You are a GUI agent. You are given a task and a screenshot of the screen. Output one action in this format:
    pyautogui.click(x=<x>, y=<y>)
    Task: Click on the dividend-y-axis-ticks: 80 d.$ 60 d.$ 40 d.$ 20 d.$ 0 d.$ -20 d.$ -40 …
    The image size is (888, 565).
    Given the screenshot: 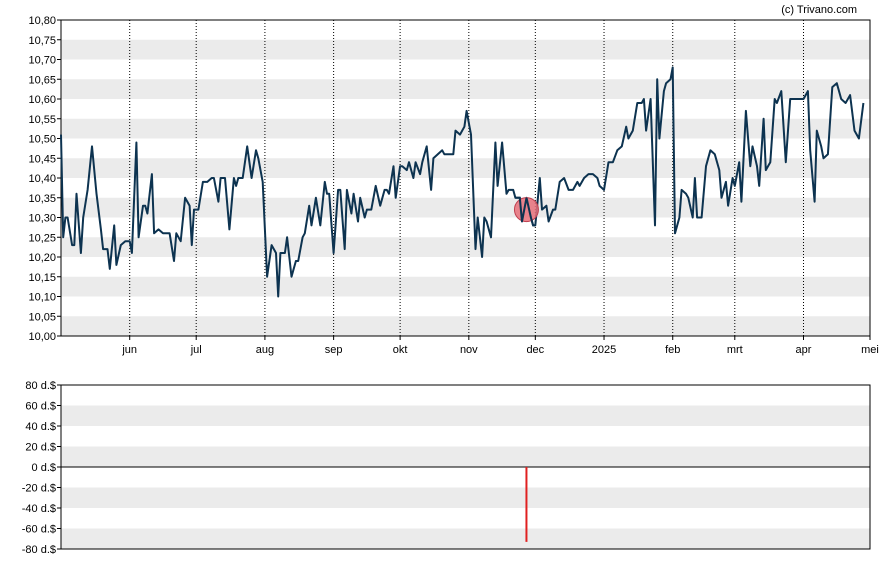 What is the action you would take?
    pyautogui.click(x=41, y=468)
    